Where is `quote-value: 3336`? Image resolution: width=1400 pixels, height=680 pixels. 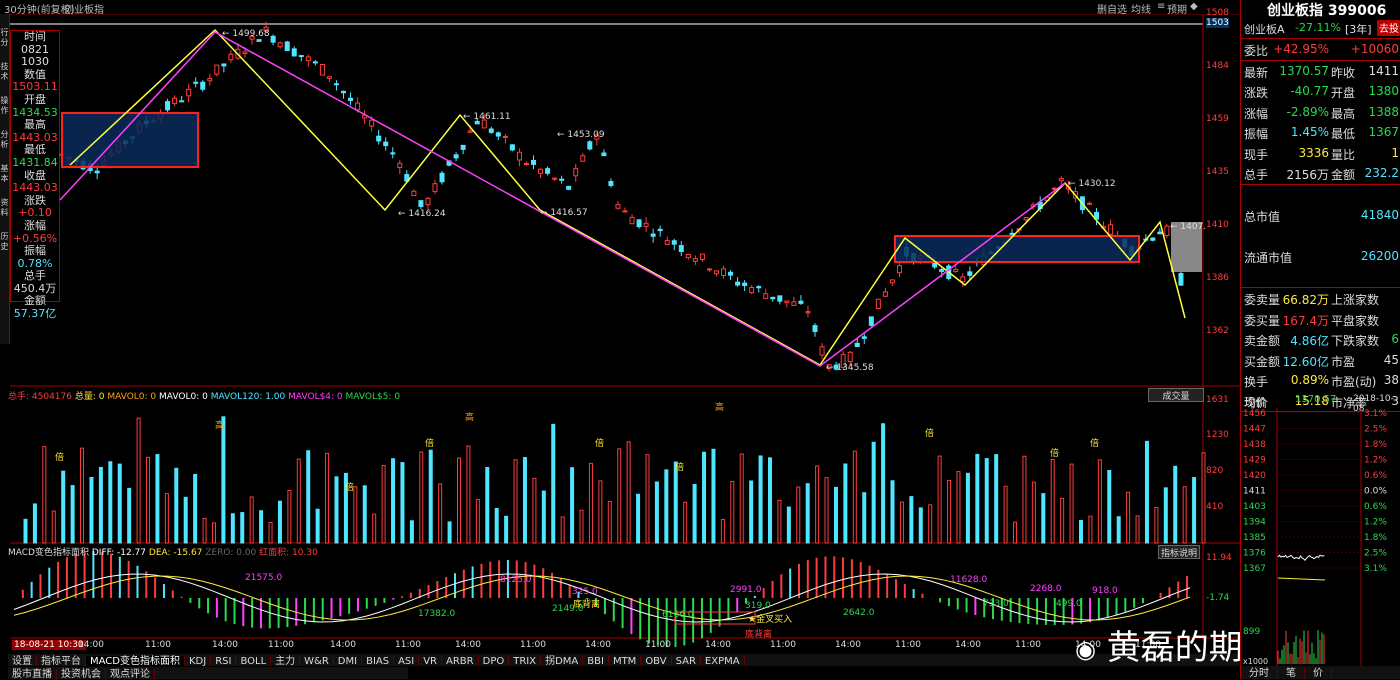 quote-value: 3336 is located at coordinates (1313, 152).